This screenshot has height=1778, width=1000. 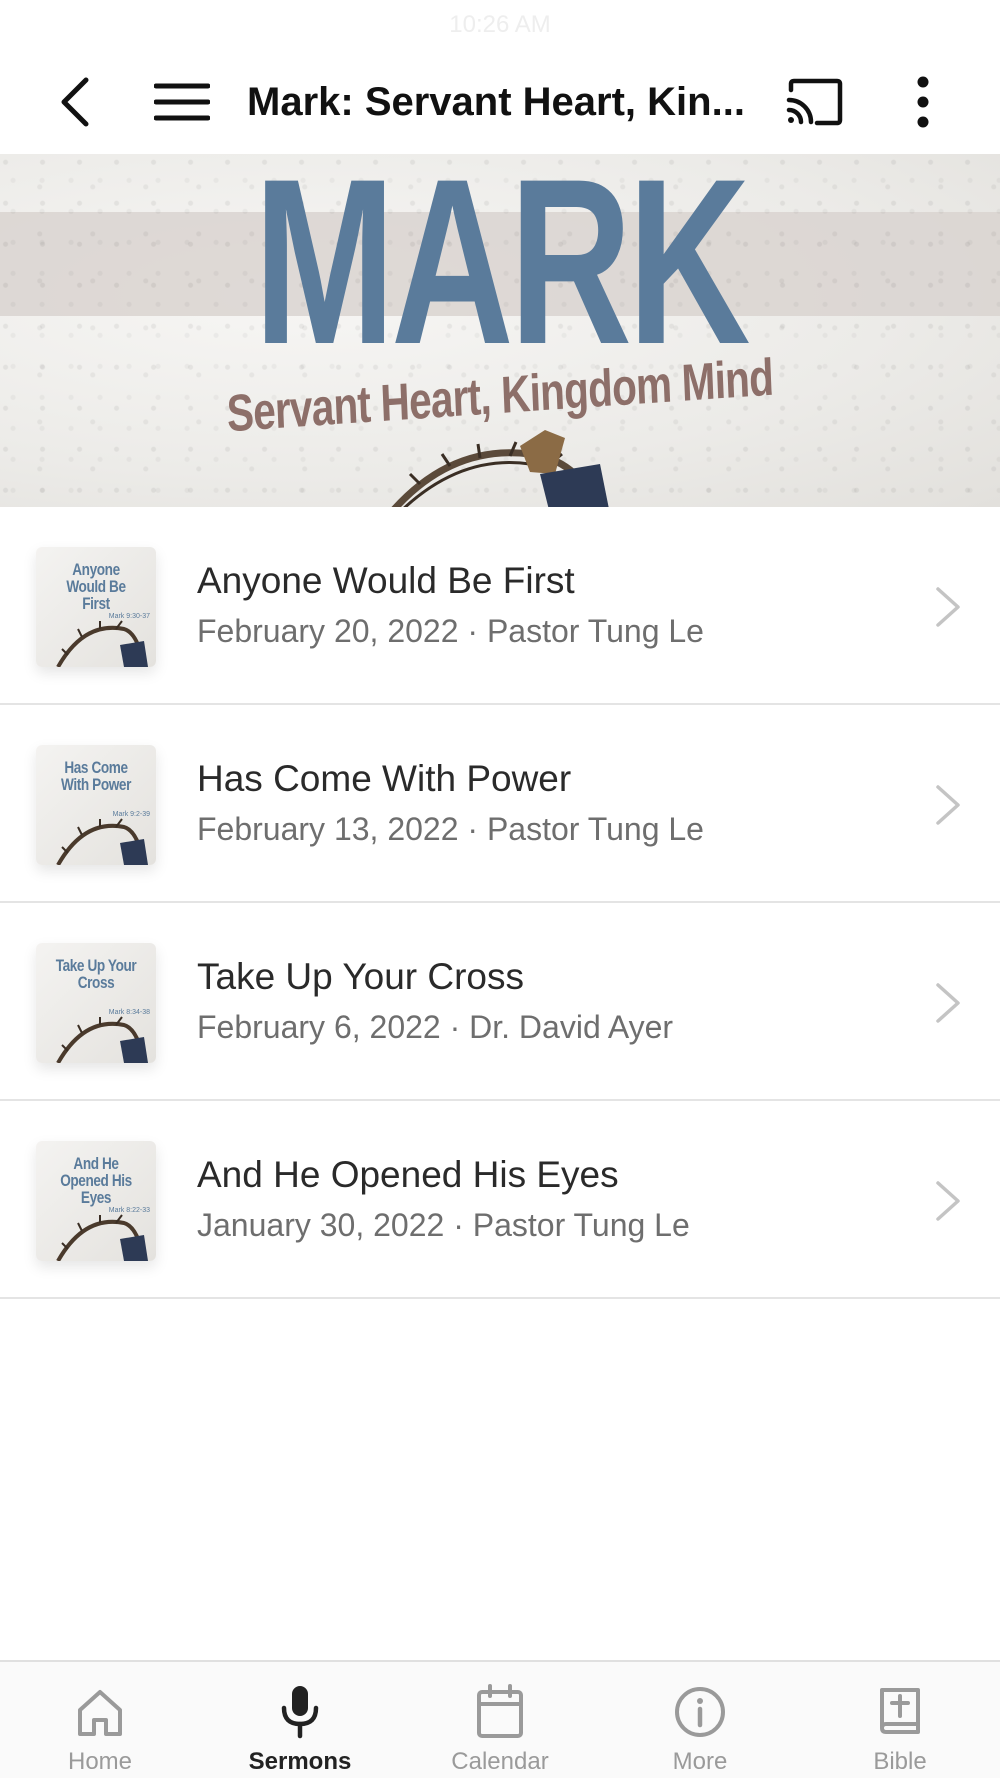 I want to click on thumbnail-title: Take Up Your Cross, so click(x=96, y=974).